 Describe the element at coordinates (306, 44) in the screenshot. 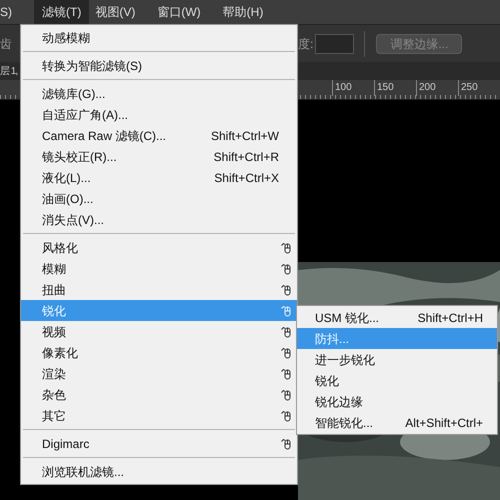

I see `option-label: 度:` at that location.